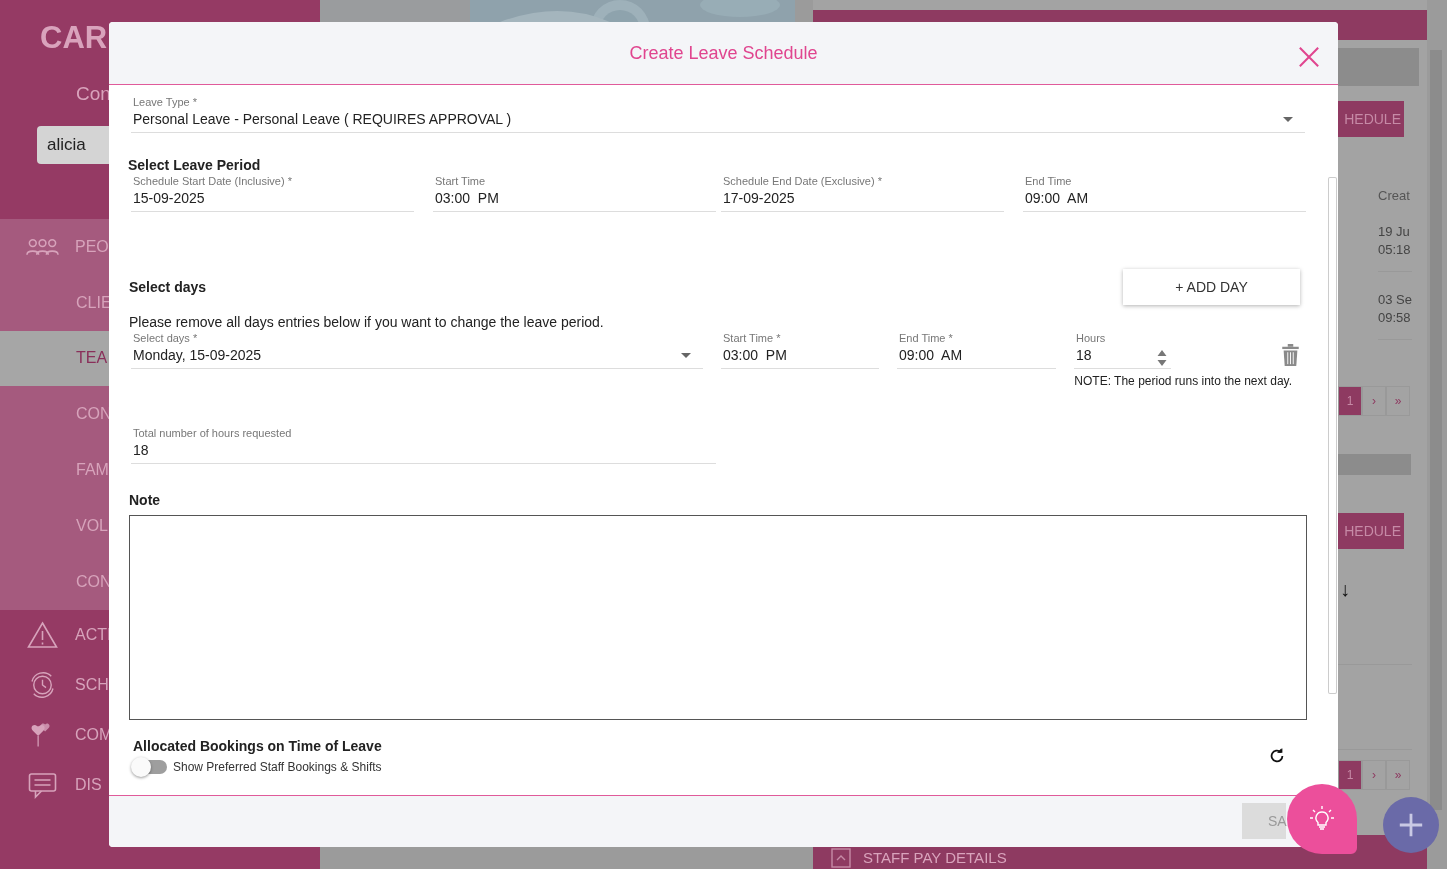  I want to click on table-cell-text: 19 Ju, so click(1394, 232).